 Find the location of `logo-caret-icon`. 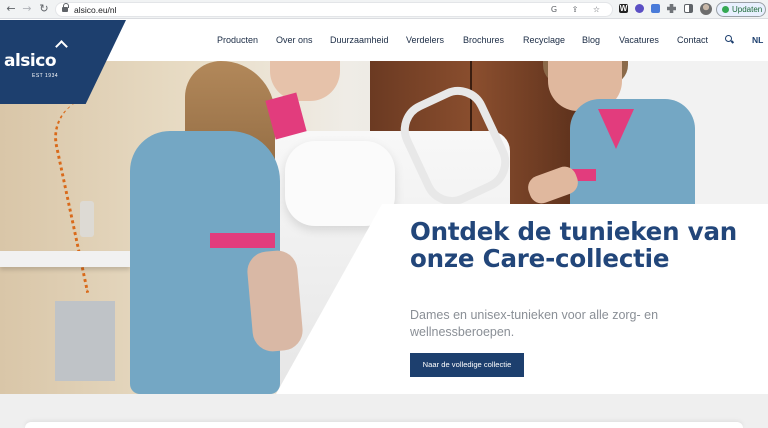

logo-caret-icon is located at coordinates (61, 46).